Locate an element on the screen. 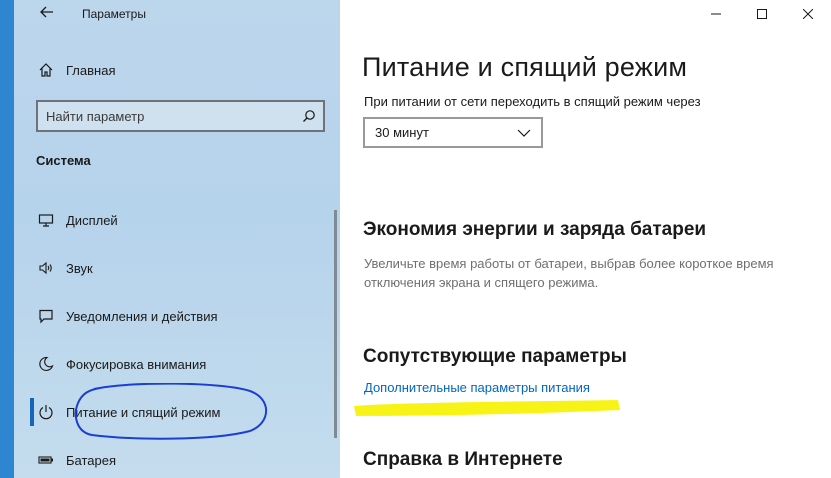 This screenshot has height=478, width=831. sidebar-item-home: Главная is located at coordinates (75, 70).